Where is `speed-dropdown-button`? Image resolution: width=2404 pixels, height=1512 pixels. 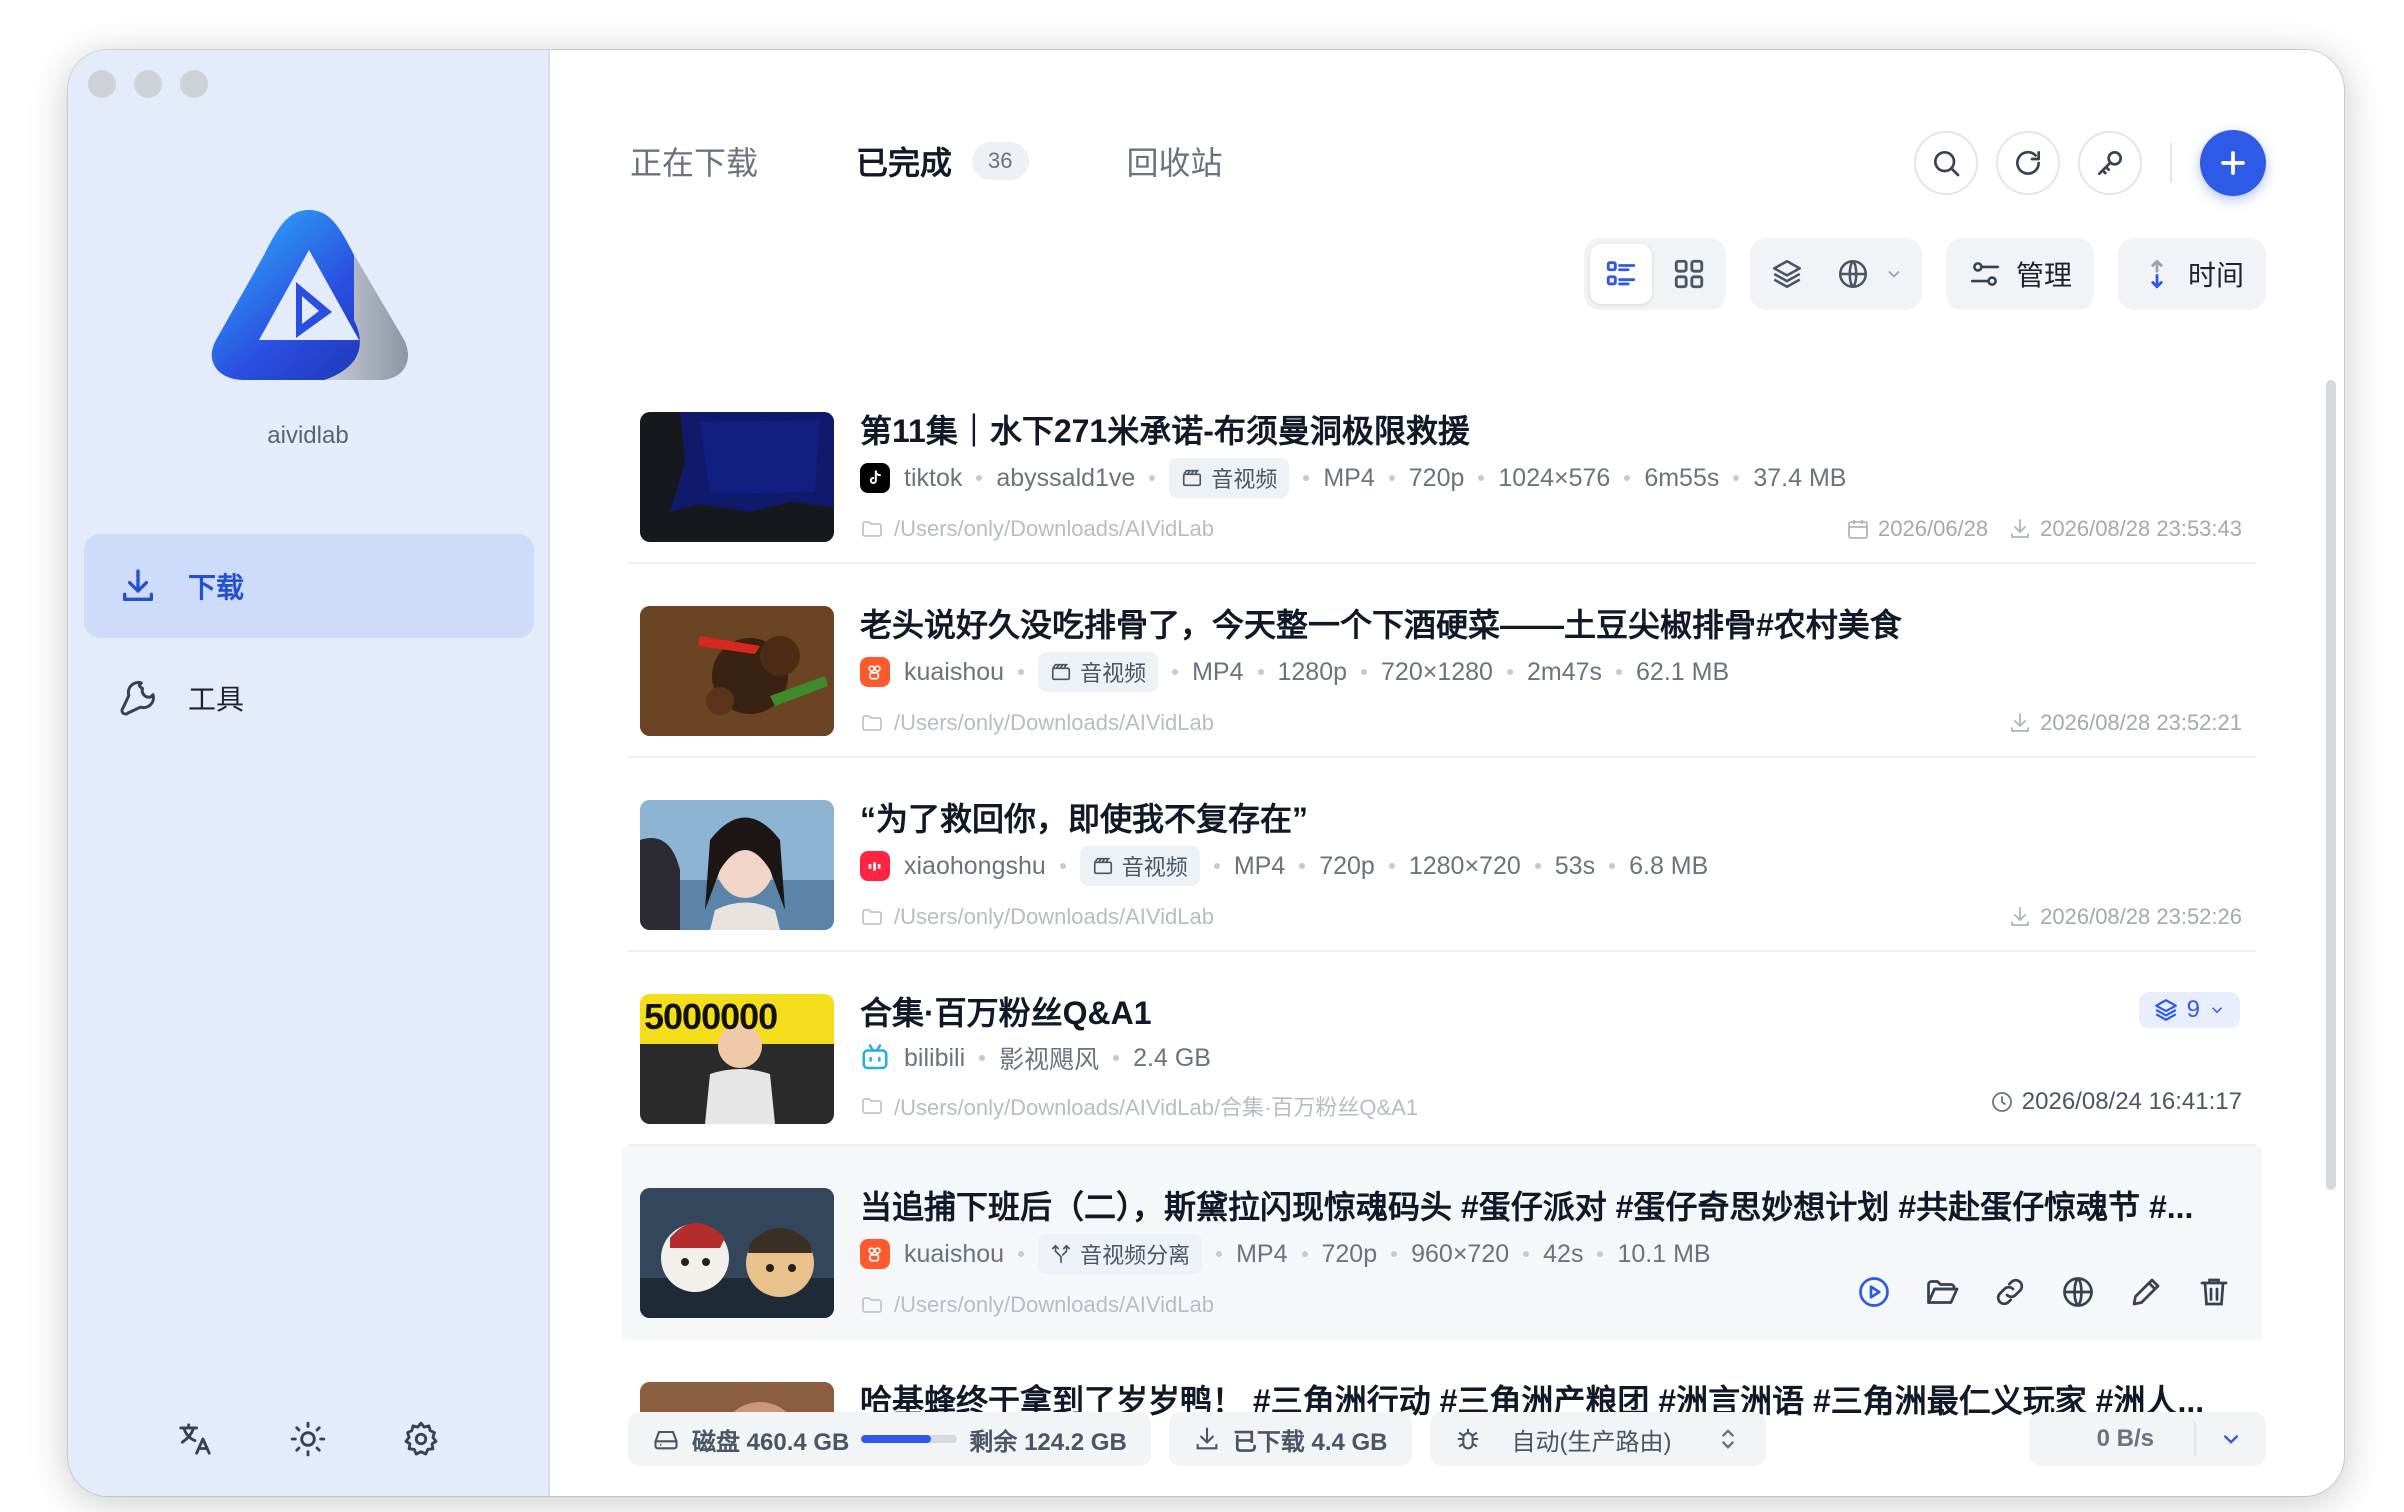 speed-dropdown-button is located at coordinates (2231, 1439).